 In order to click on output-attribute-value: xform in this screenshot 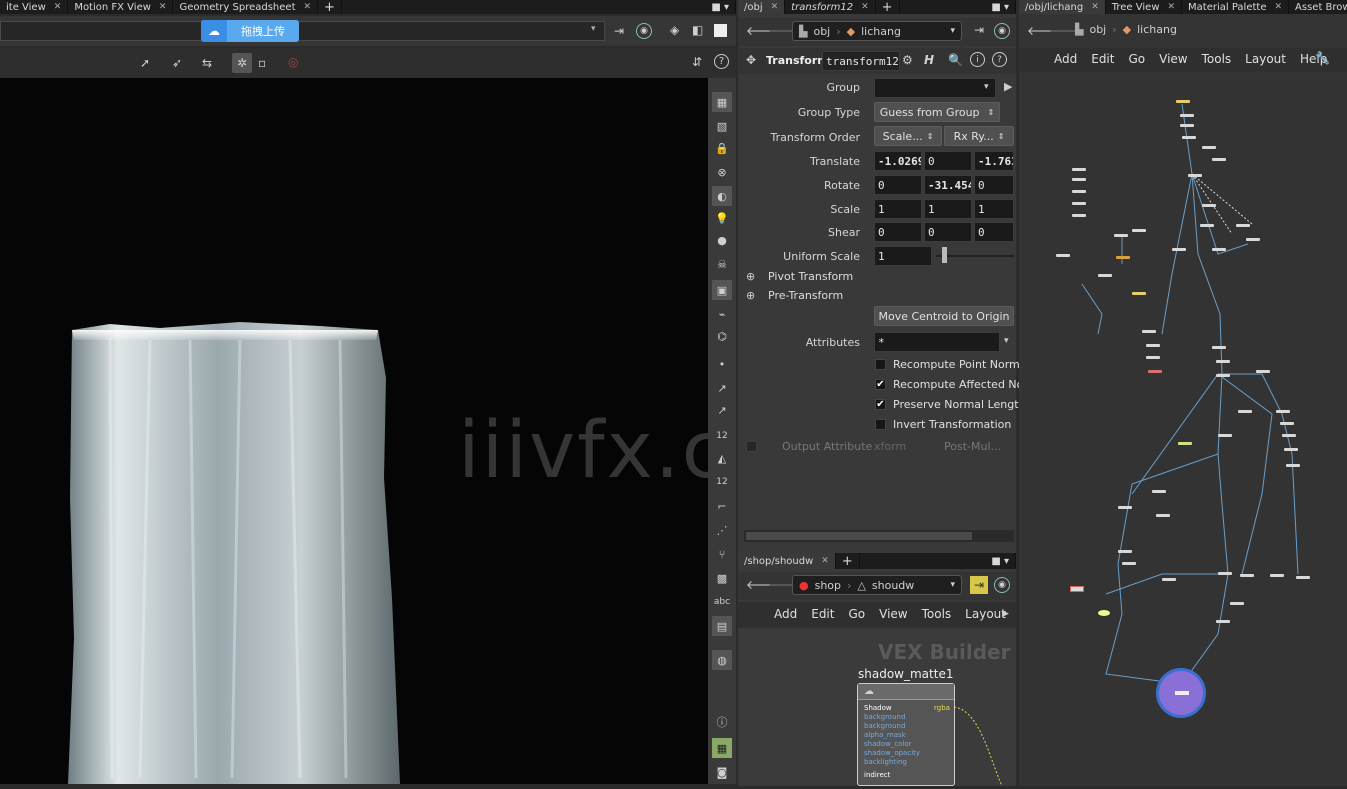, I will do `click(890, 446)`.